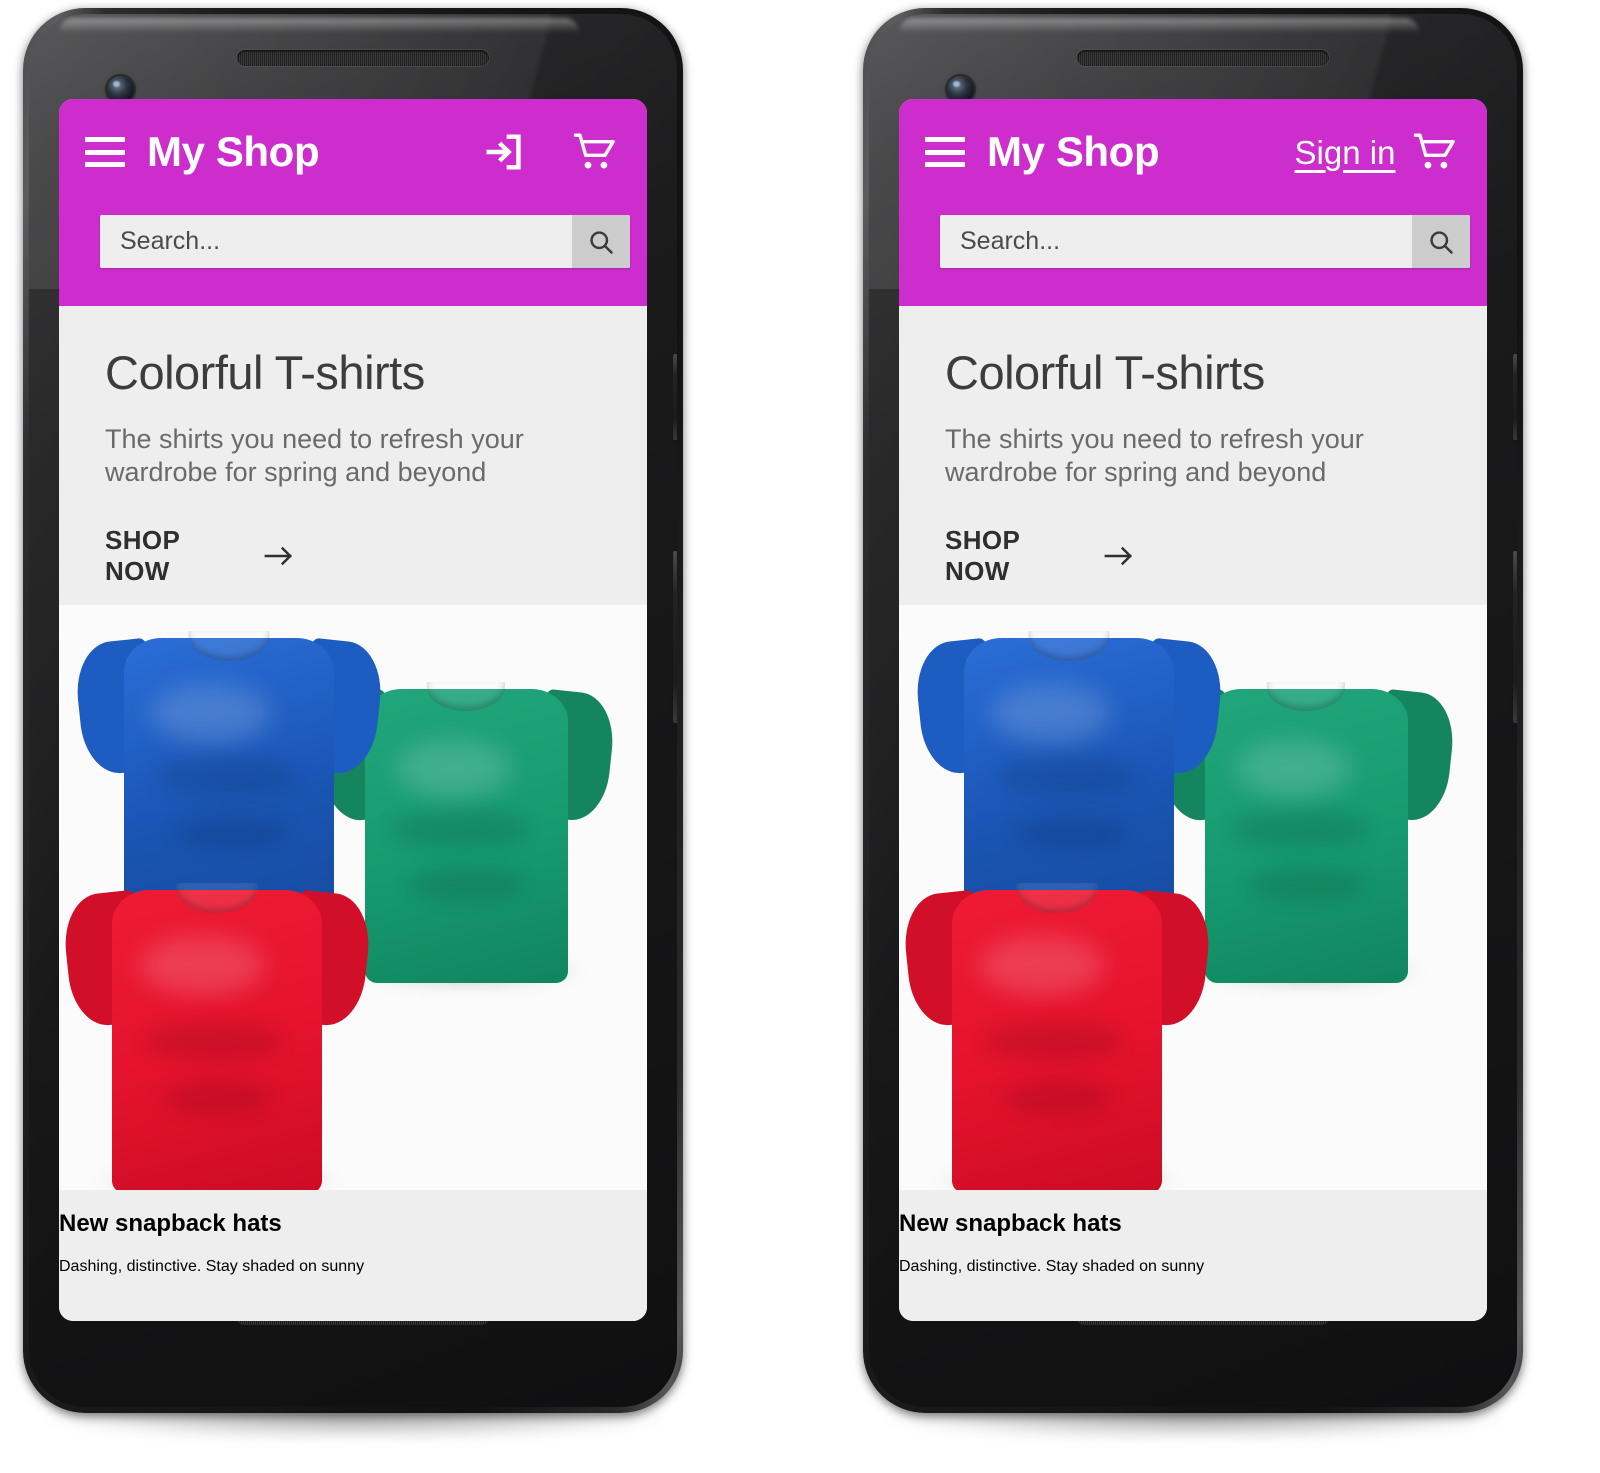  I want to click on app-bar-row: My Shop, so click(353, 152).